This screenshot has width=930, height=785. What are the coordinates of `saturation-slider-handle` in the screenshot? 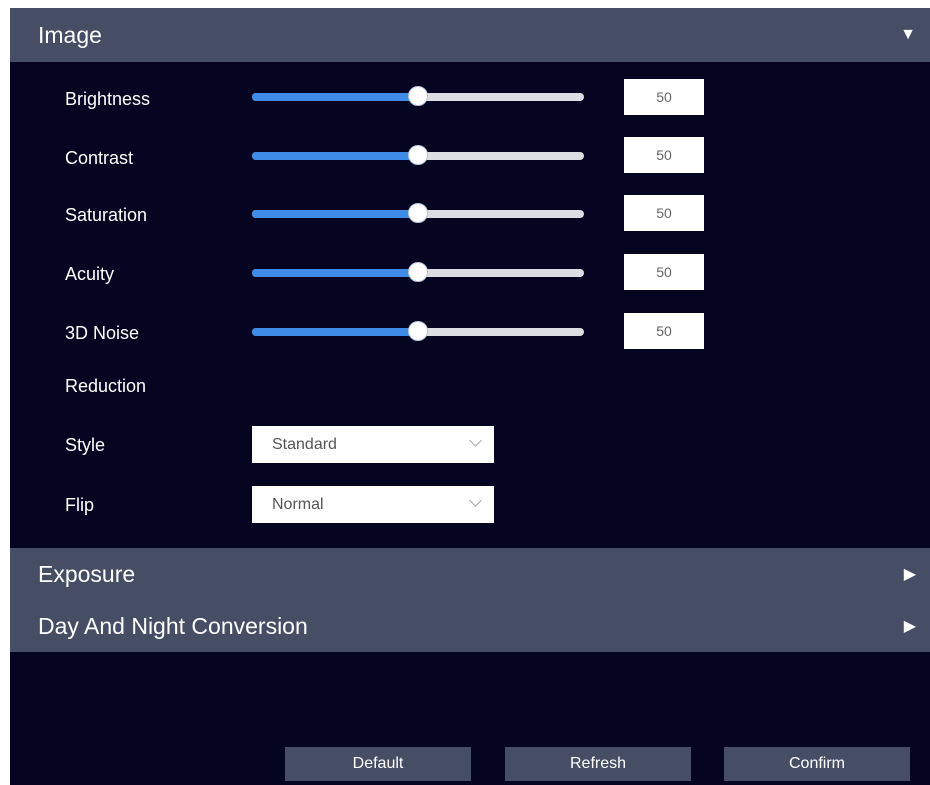 It's located at (418, 213).